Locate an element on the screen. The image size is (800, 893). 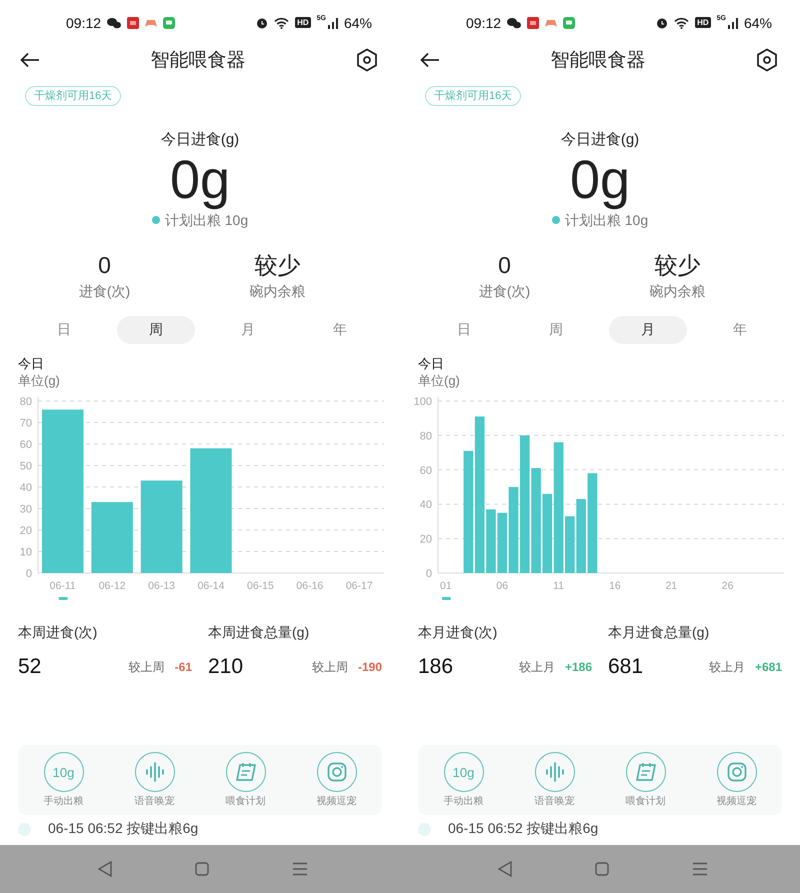
axis-label: 70 is located at coordinates (26, 424).